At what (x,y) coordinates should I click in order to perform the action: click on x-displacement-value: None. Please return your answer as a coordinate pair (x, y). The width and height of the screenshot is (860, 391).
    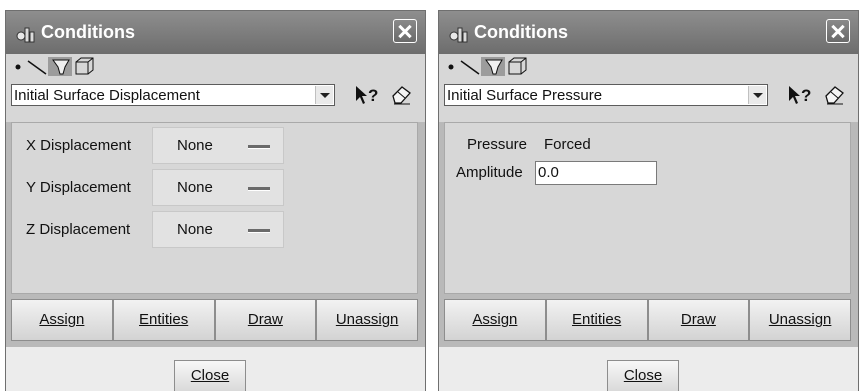
    Looking at the image, I should click on (195, 145).